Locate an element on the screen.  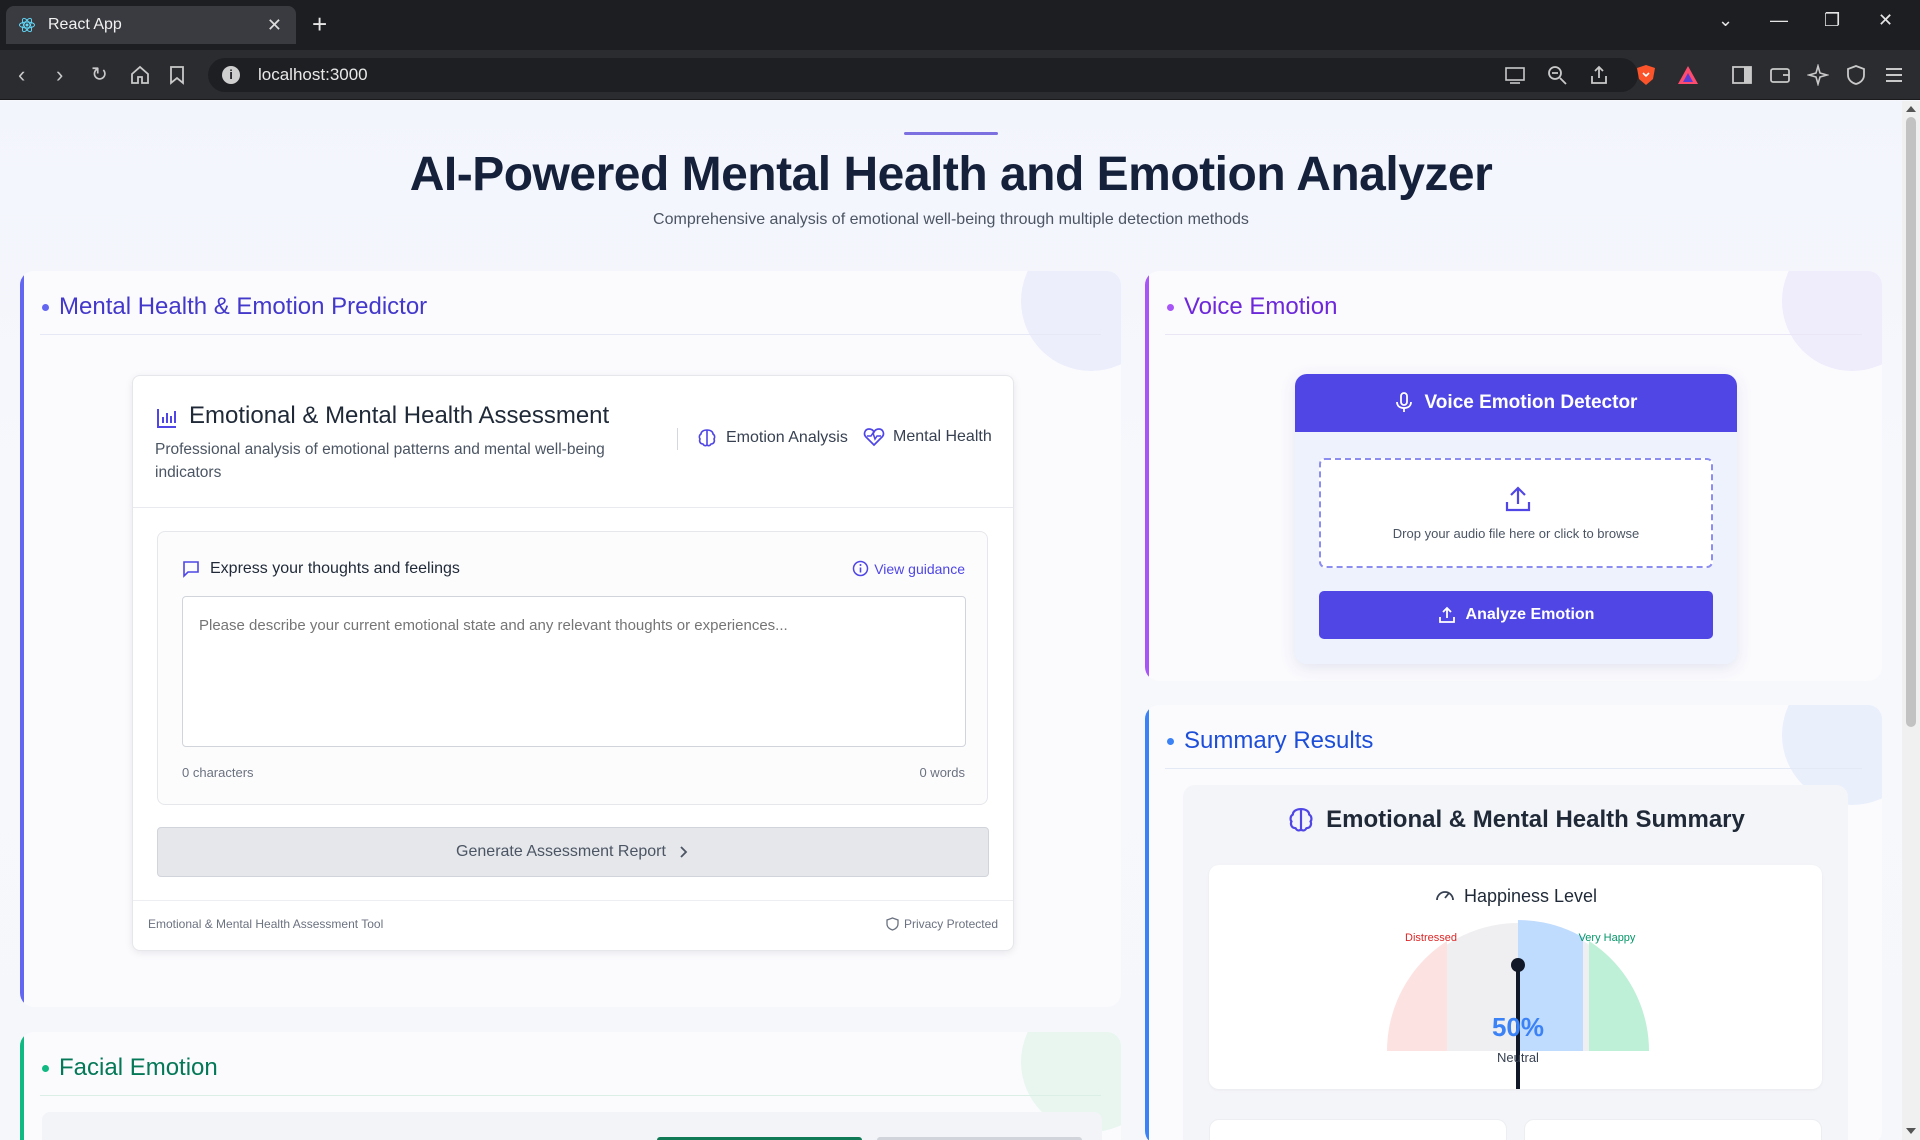
info-icon is located at coordinates (860, 568).